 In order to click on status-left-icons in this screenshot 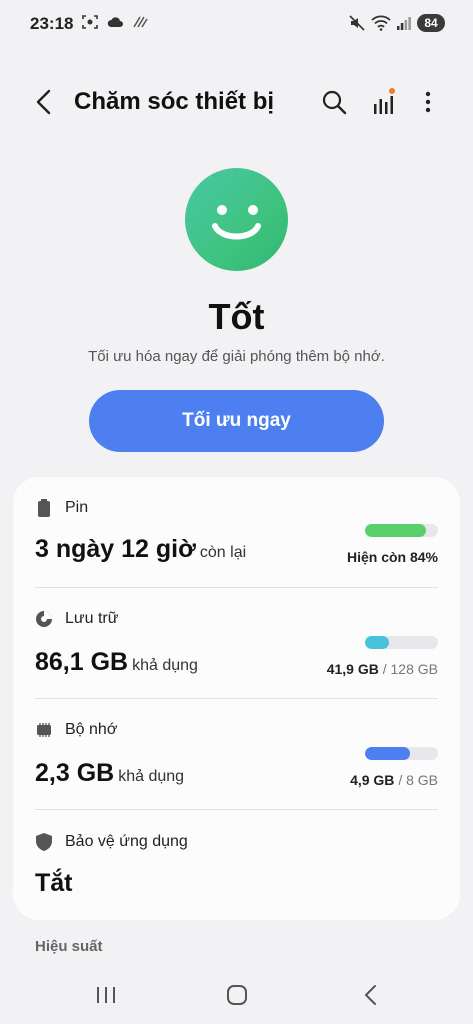, I will do `click(115, 22)`.